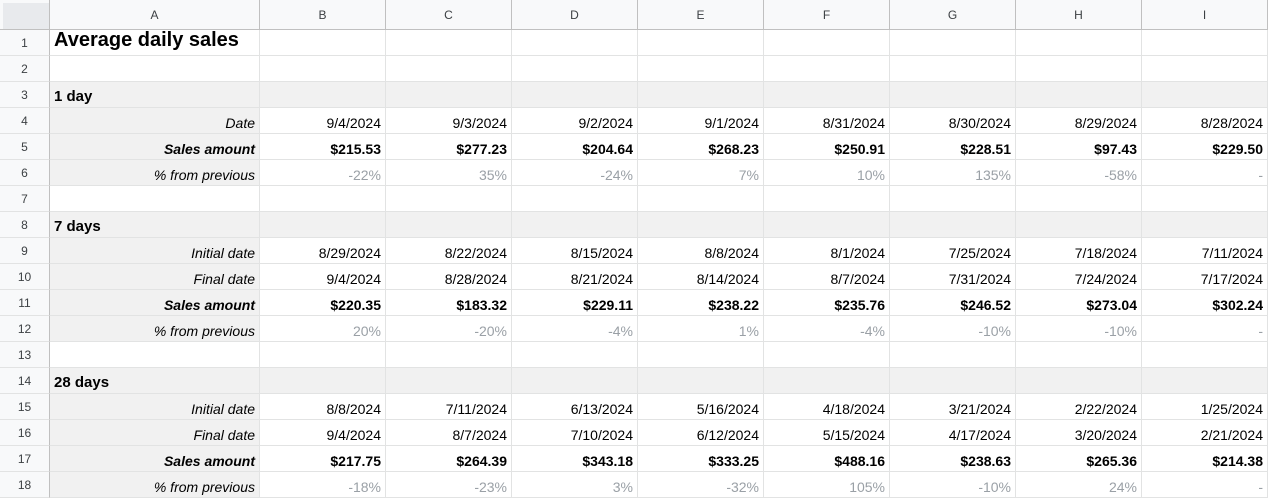 This screenshot has width=1268, height=503. What do you see at coordinates (449, 303) in the screenshot?
I see `value-cell: $183.32` at bounding box center [449, 303].